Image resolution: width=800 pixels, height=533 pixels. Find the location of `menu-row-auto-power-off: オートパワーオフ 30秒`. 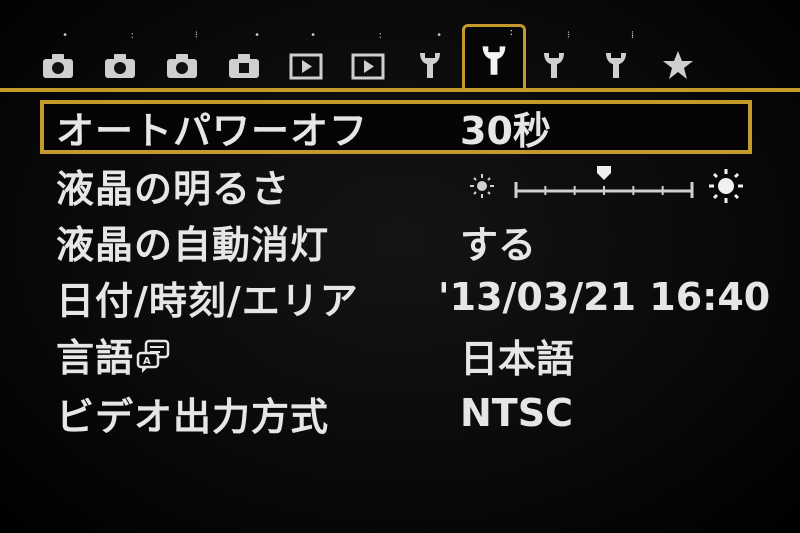

menu-row-auto-power-off: オートパワーオフ 30秒 is located at coordinates (396, 127).